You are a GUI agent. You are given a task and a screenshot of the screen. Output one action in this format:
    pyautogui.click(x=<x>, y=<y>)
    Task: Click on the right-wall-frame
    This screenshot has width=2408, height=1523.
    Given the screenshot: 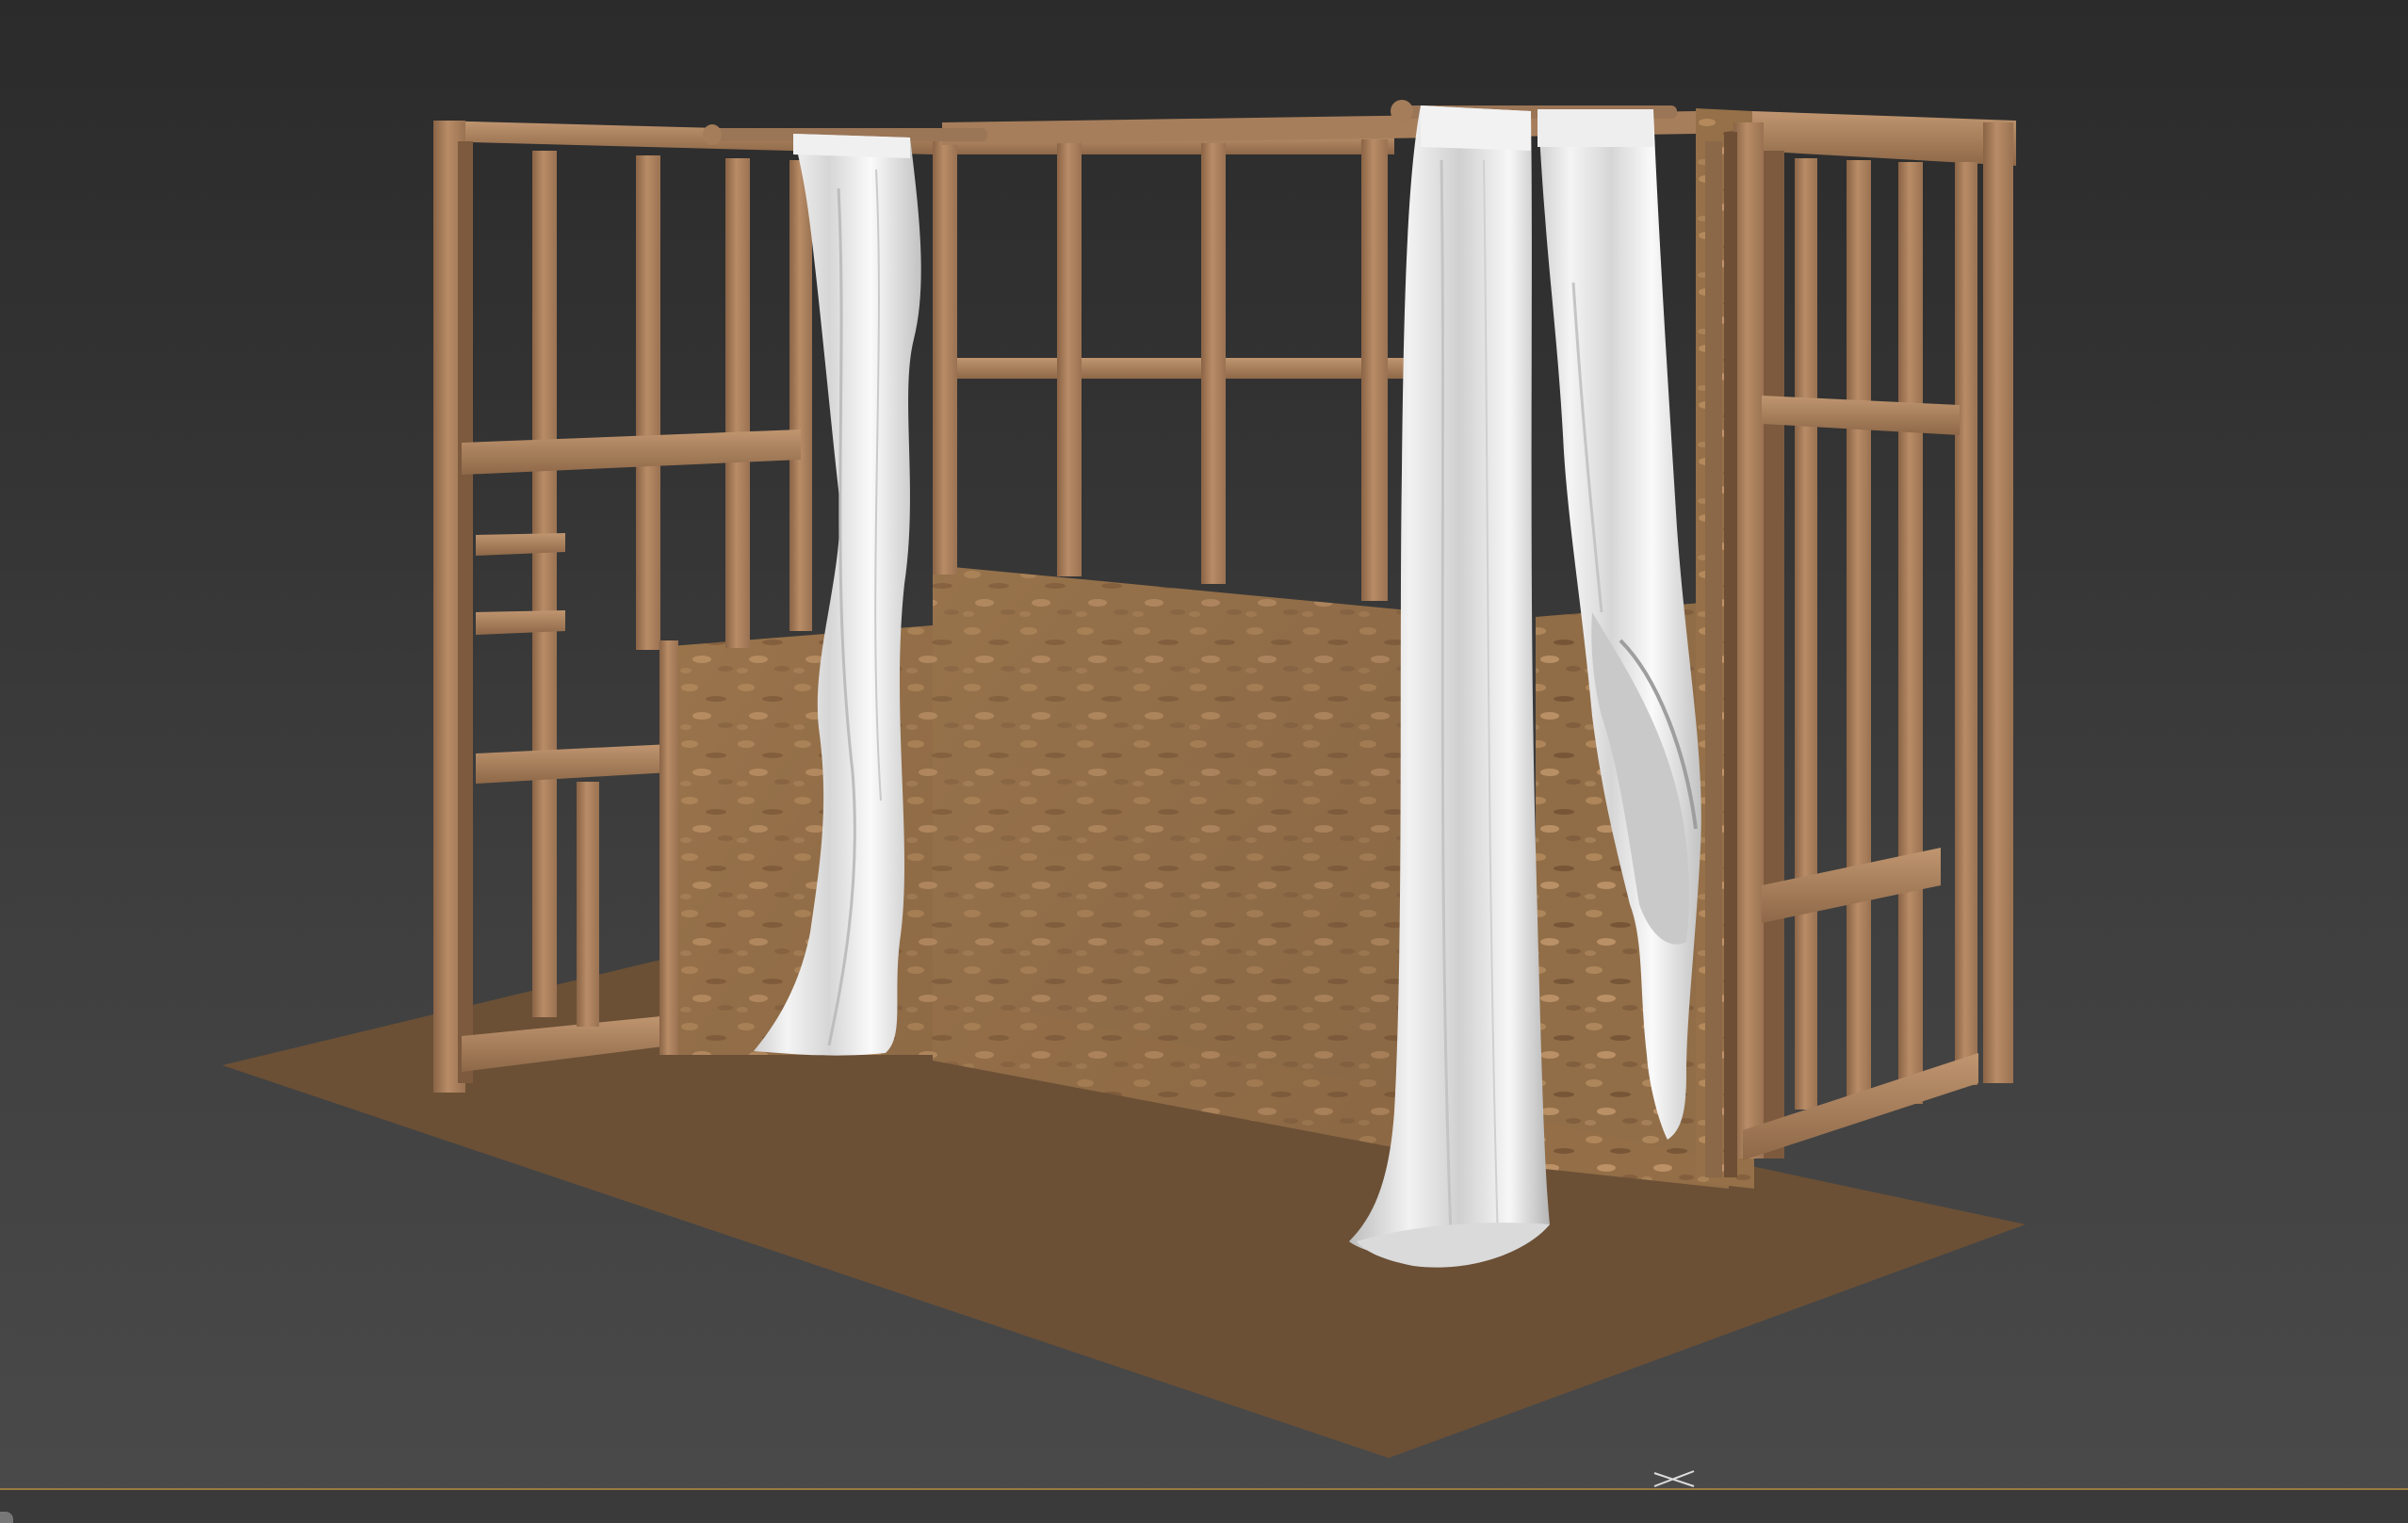 What is the action you would take?
    pyautogui.click(x=1860, y=644)
    